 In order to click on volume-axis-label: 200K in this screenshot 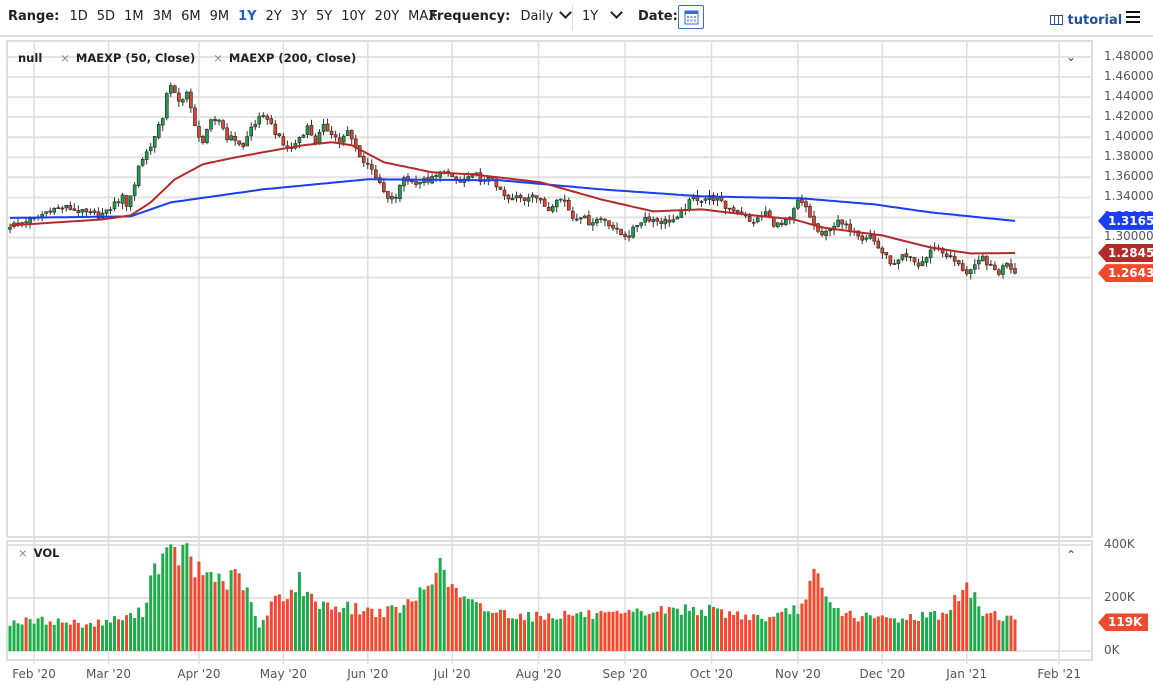, I will do `click(1119, 597)`.